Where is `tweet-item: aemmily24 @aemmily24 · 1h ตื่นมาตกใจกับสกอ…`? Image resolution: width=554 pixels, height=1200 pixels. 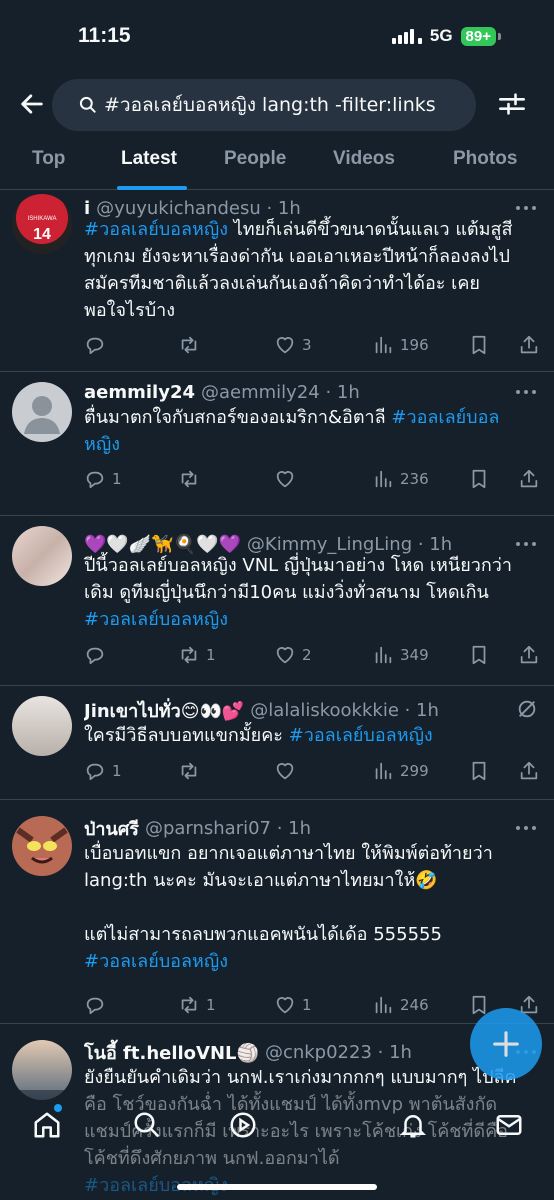
tweet-item: aemmily24 @aemmily24 · 1h ตื่นมาตกใจกับสกอ… is located at coordinates (277, 444).